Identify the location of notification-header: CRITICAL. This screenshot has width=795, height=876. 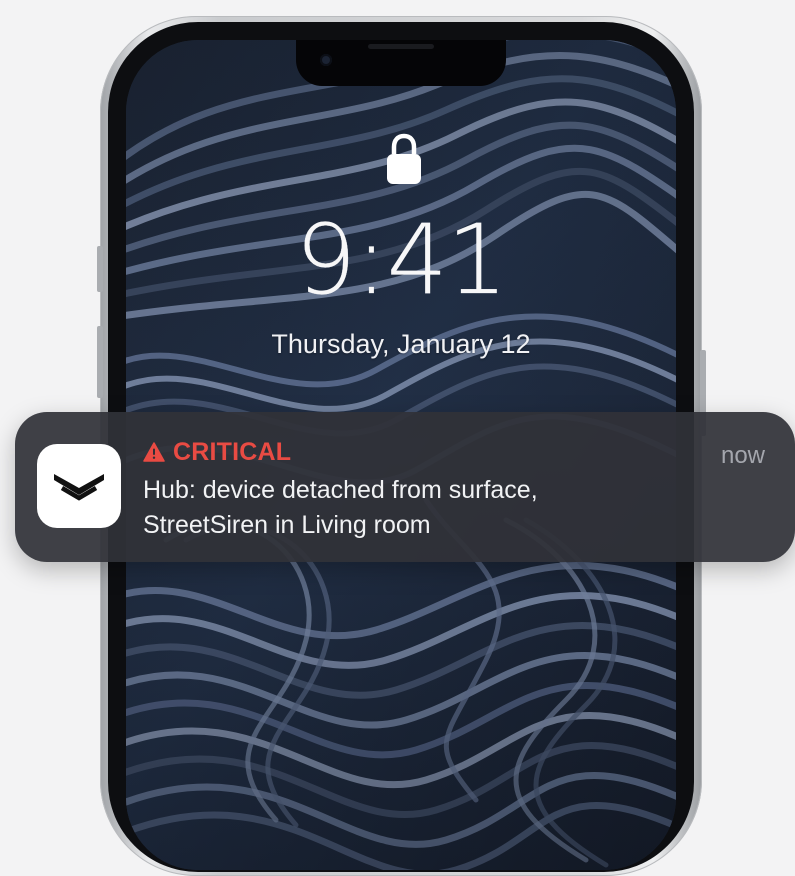
(217, 452).